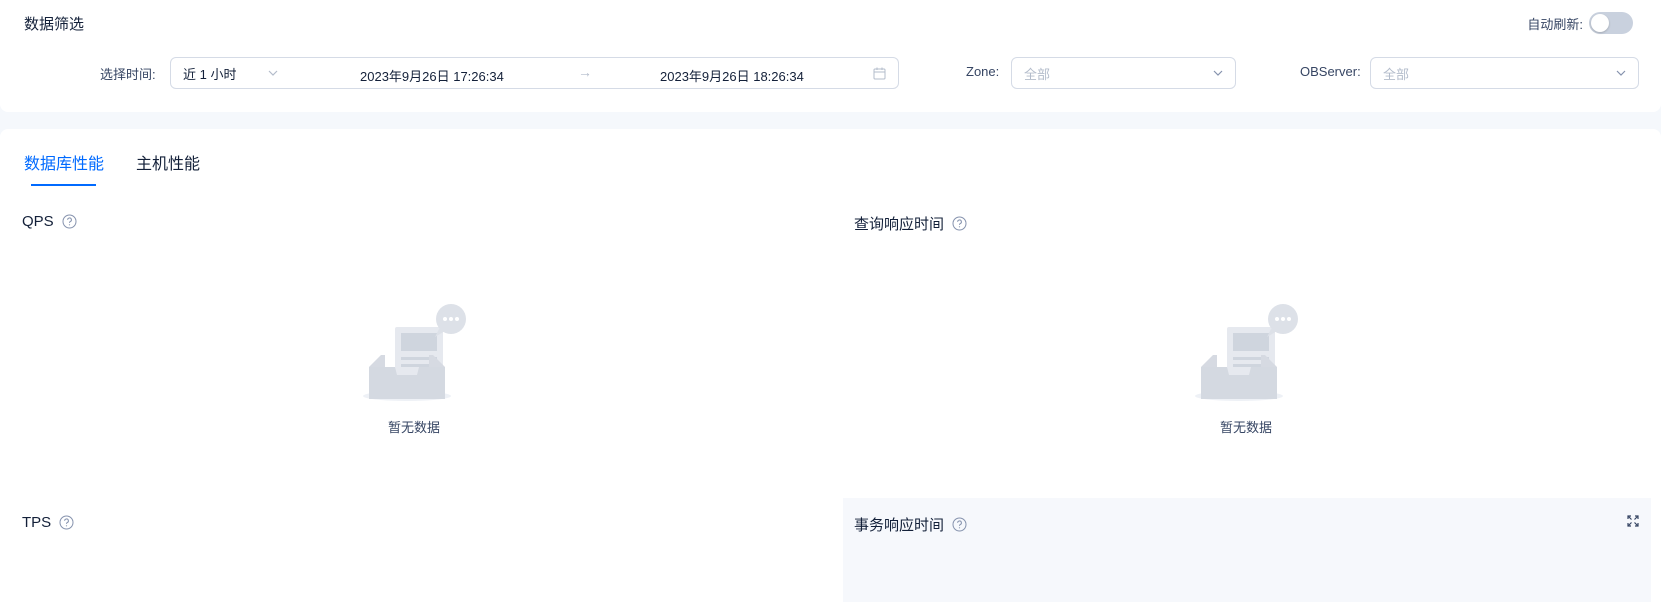 This screenshot has width=1661, height=602. What do you see at coordinates (1633, 521) in the screenshot?
I see `fullscreen-icon` at bounding box center [1633, 521].